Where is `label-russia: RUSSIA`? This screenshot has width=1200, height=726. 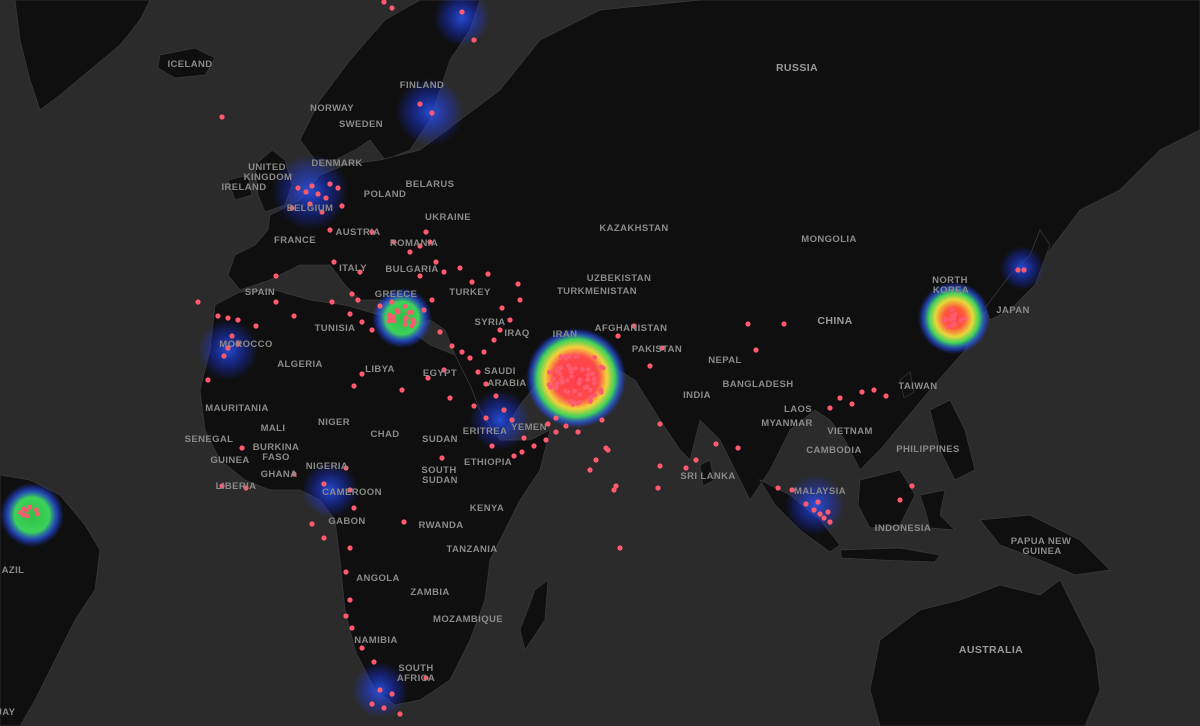 label-russia: RUSSIA is located at coordinates (797, 68).